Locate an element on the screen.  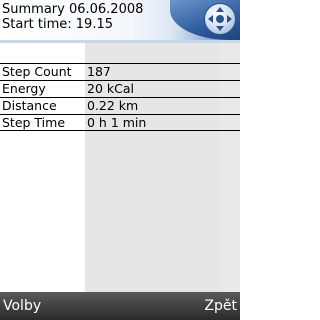
summary-title: Summary 06.06.2008 is located at coordinates (73, 9).